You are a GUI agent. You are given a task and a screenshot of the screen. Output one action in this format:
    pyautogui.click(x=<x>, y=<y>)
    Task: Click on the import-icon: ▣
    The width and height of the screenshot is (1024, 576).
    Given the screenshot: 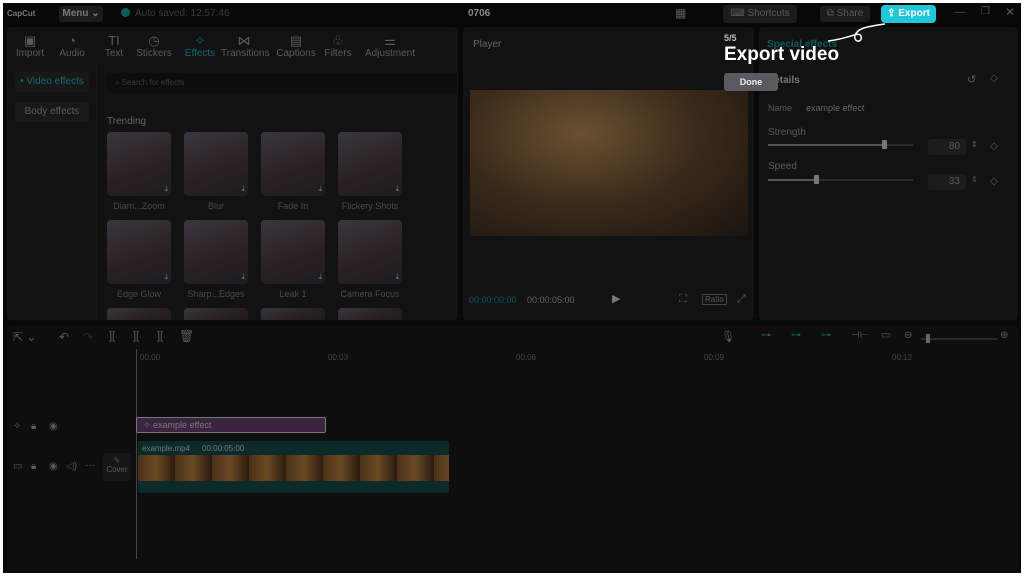 What is the action you would take?
    pyautogui.click(x=30, y=40)
    